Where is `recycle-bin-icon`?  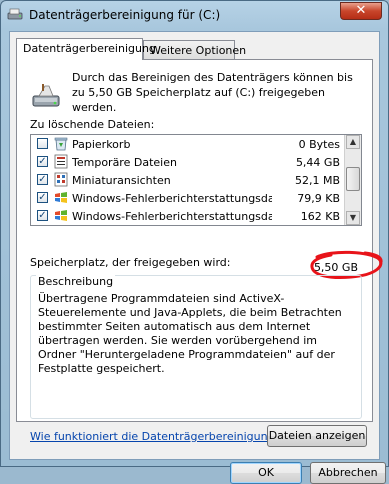
recycle-bin-icon is located at coordinates (61, 144).